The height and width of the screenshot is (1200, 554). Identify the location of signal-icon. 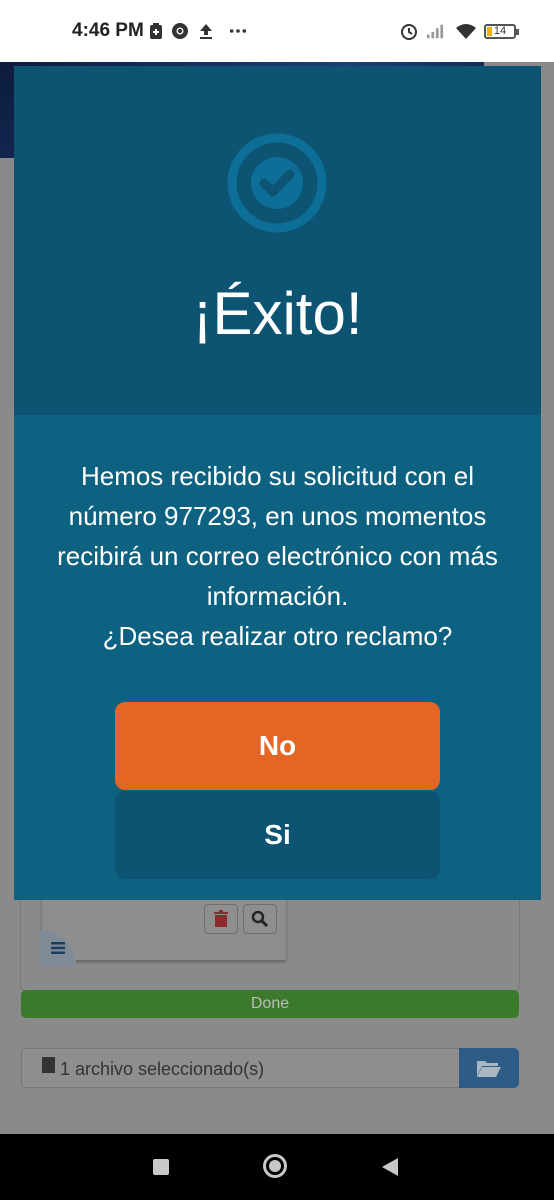
(435, 31).